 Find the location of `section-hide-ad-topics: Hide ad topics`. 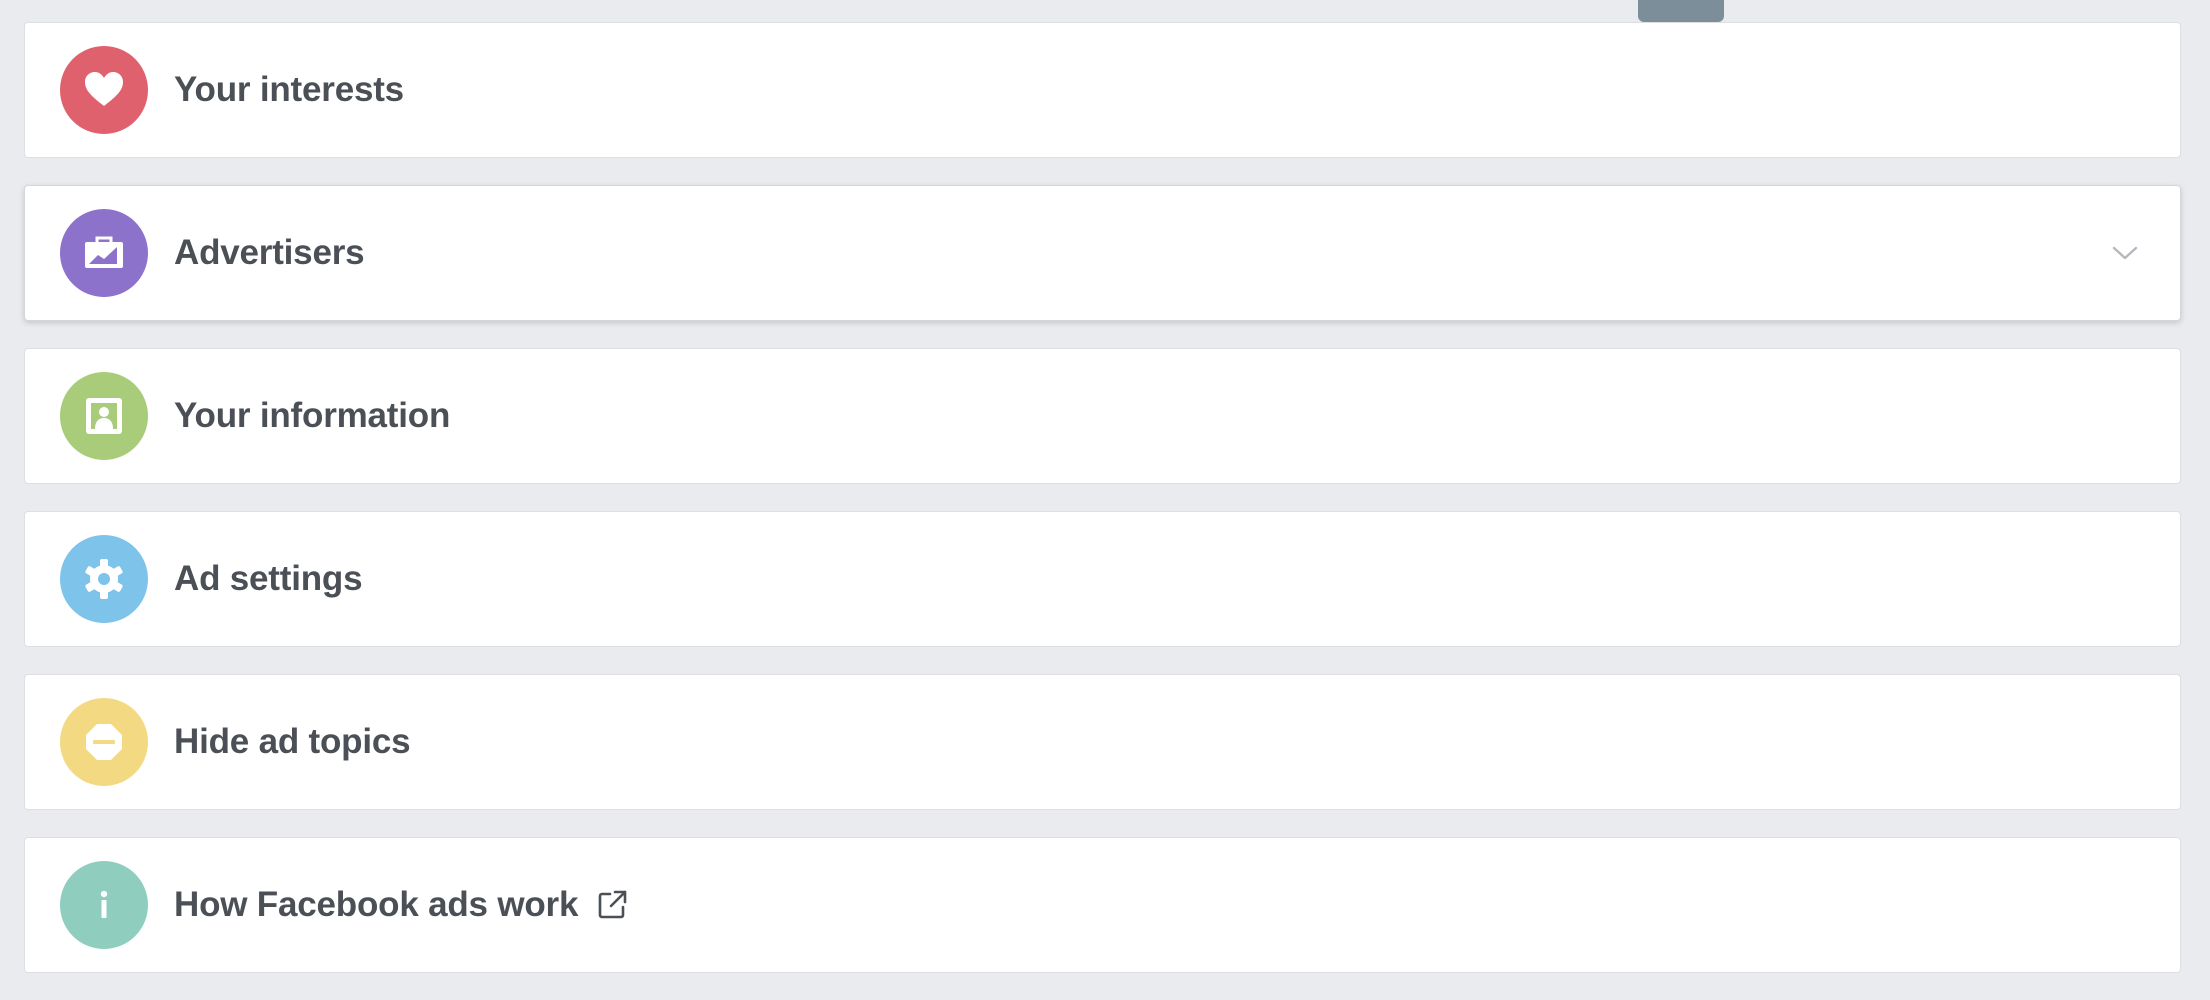

section-hide-ad-topics: Hide ad topics is located at coordinates (1102, 742).